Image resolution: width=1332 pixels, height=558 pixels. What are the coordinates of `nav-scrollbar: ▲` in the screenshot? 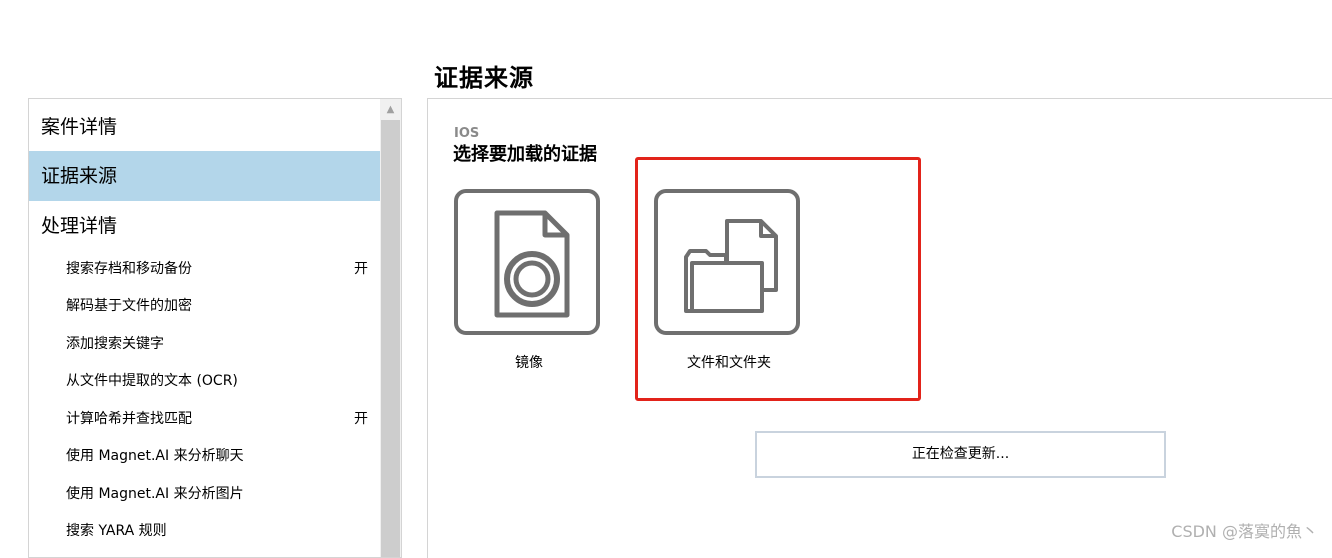 It's located at (390, 328).